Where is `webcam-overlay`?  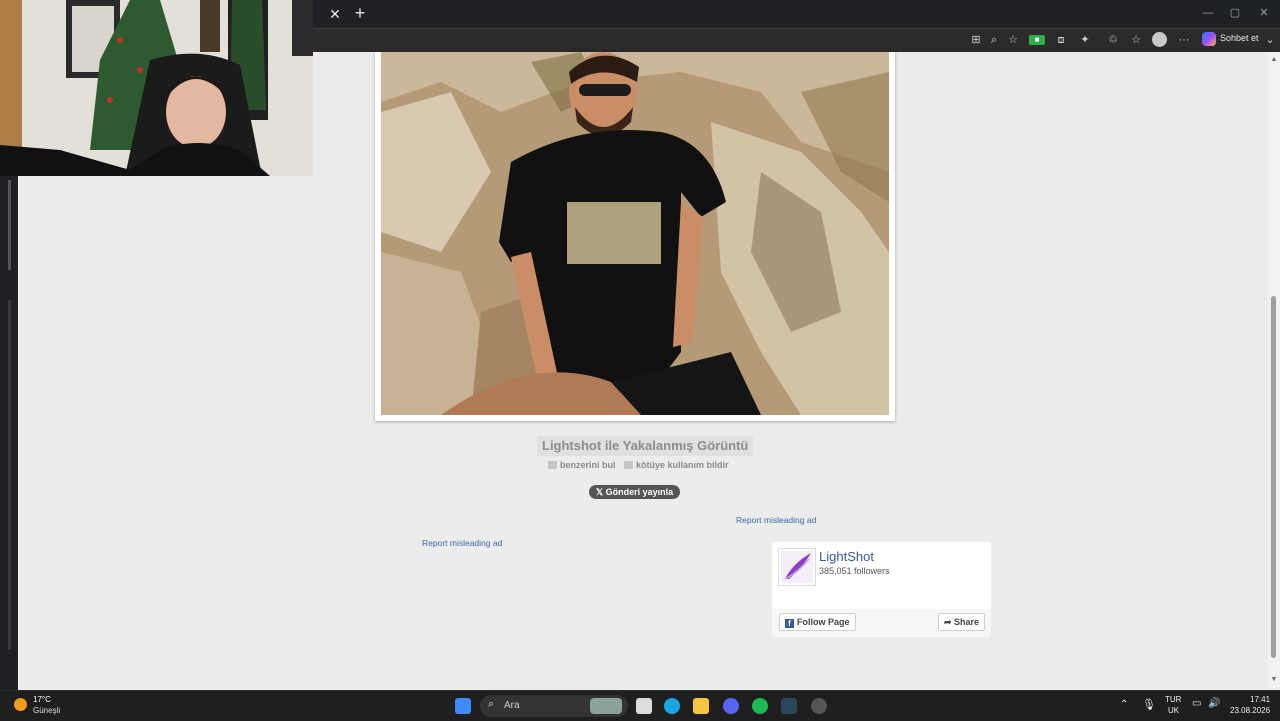
webcam-overlay is located at coordinates (156, 88).